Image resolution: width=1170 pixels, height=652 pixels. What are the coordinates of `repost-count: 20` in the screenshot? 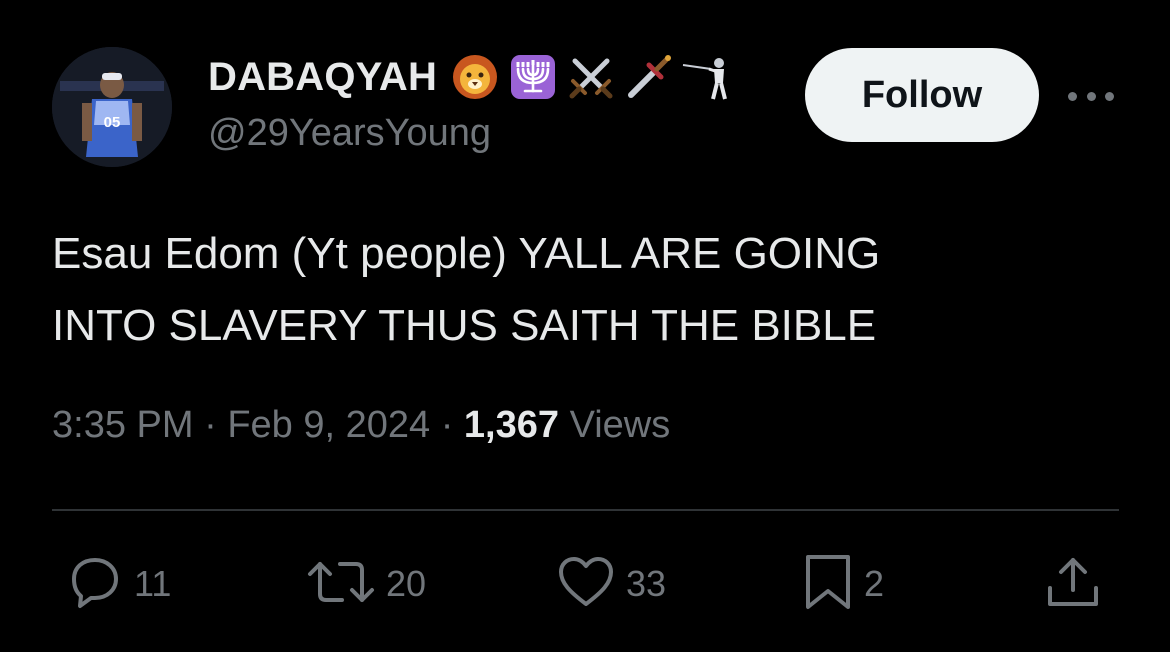 It's located at (406, 583).